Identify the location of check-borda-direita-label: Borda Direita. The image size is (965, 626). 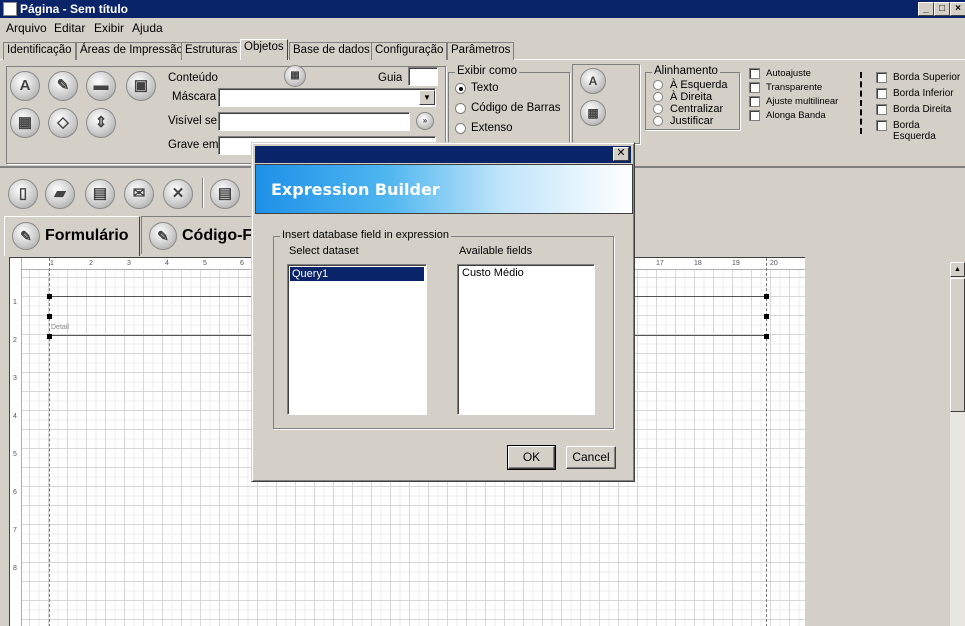
(922, 109).